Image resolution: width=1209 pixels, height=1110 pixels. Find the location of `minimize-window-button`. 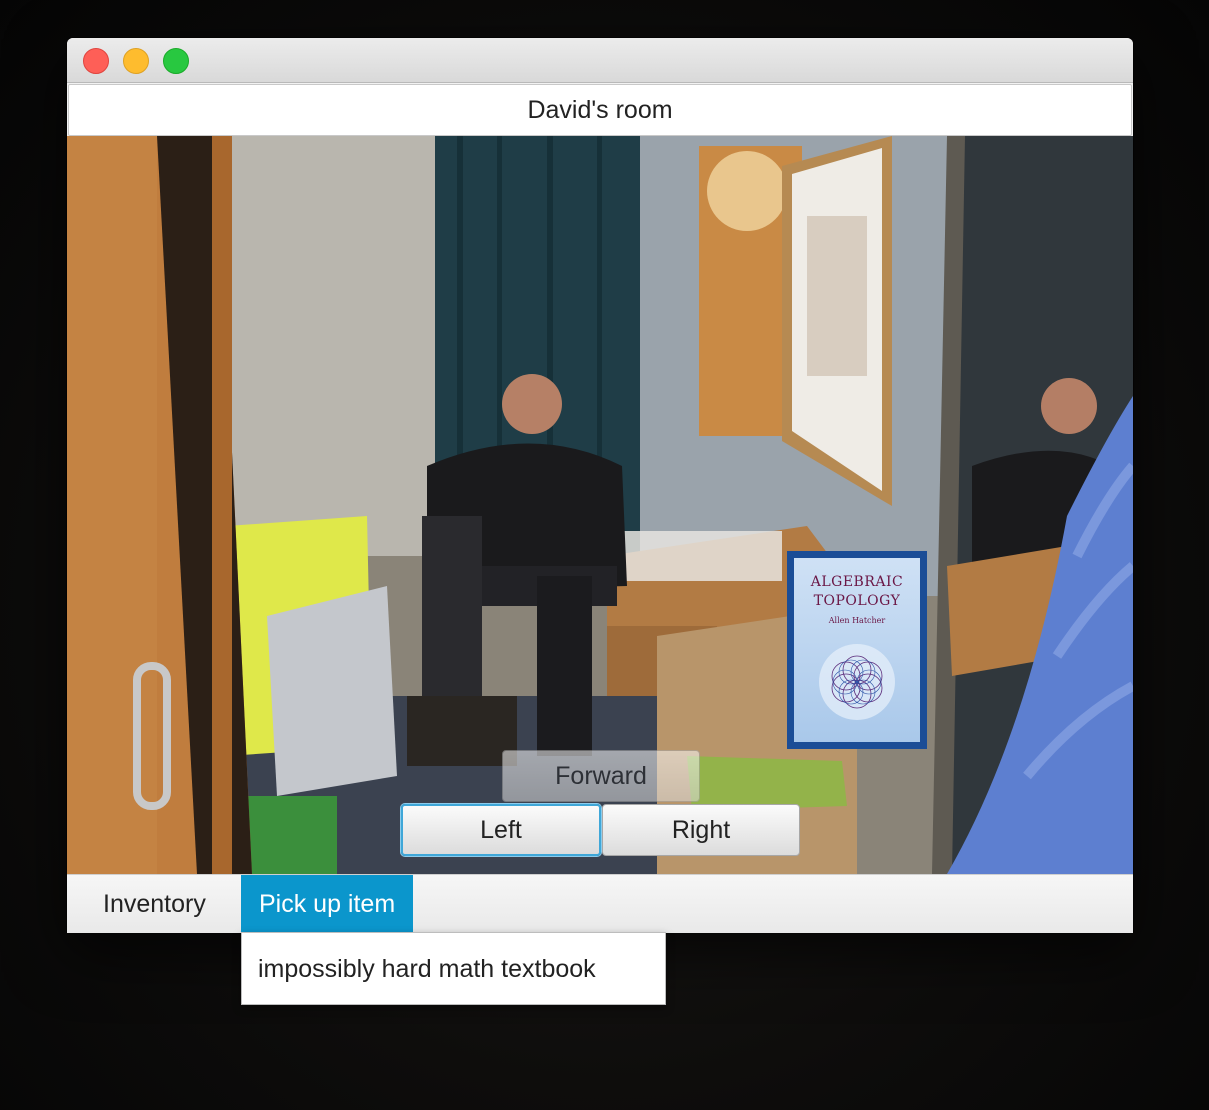

minimize-window-button is located at coordinates (136, 61).